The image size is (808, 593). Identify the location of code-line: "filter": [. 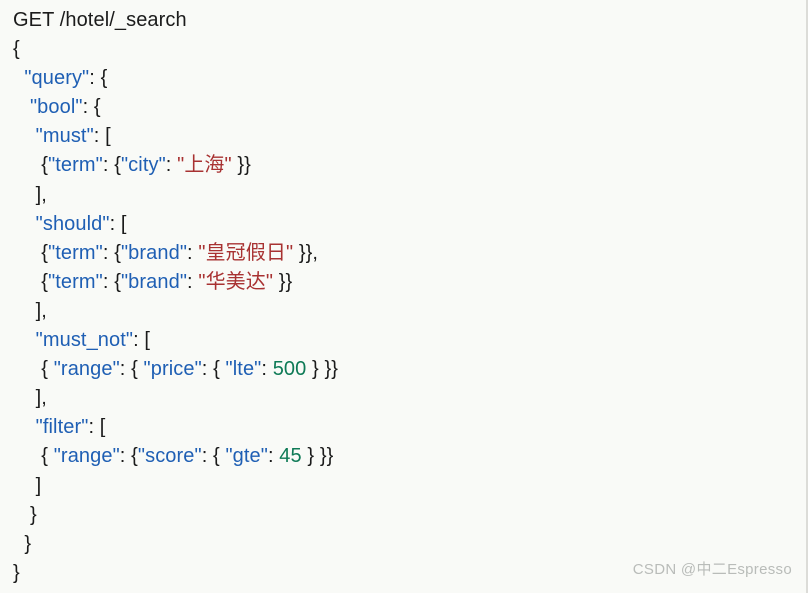
(409, 427).